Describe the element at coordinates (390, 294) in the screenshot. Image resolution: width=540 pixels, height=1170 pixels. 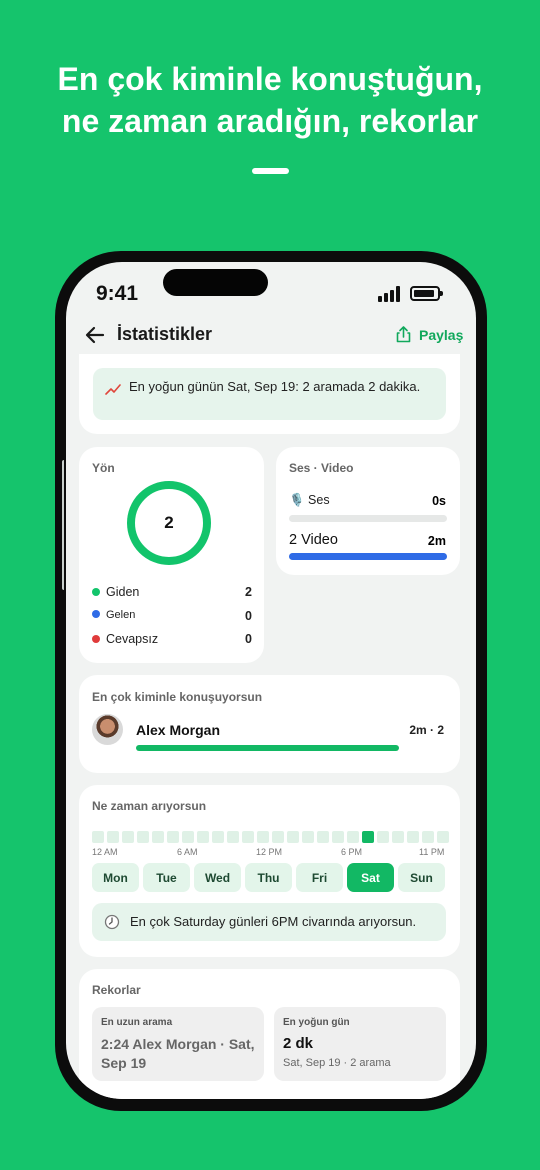
I see `signal-icon` at that location.